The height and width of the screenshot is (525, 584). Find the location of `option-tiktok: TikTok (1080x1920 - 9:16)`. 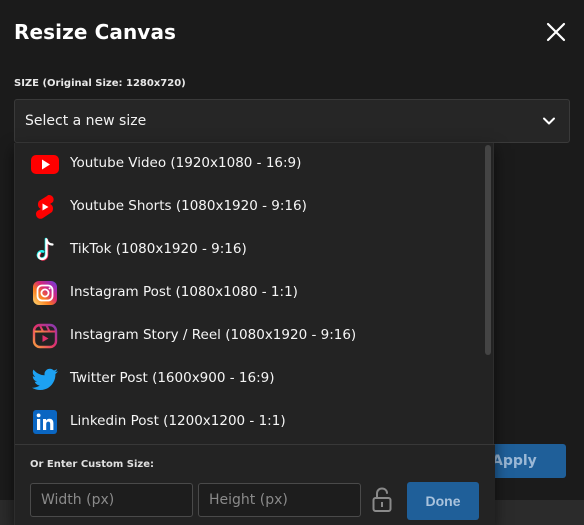

option-tiktok: TikTok (1080x1920 - 9:16) is located at coordinates (250, 250).